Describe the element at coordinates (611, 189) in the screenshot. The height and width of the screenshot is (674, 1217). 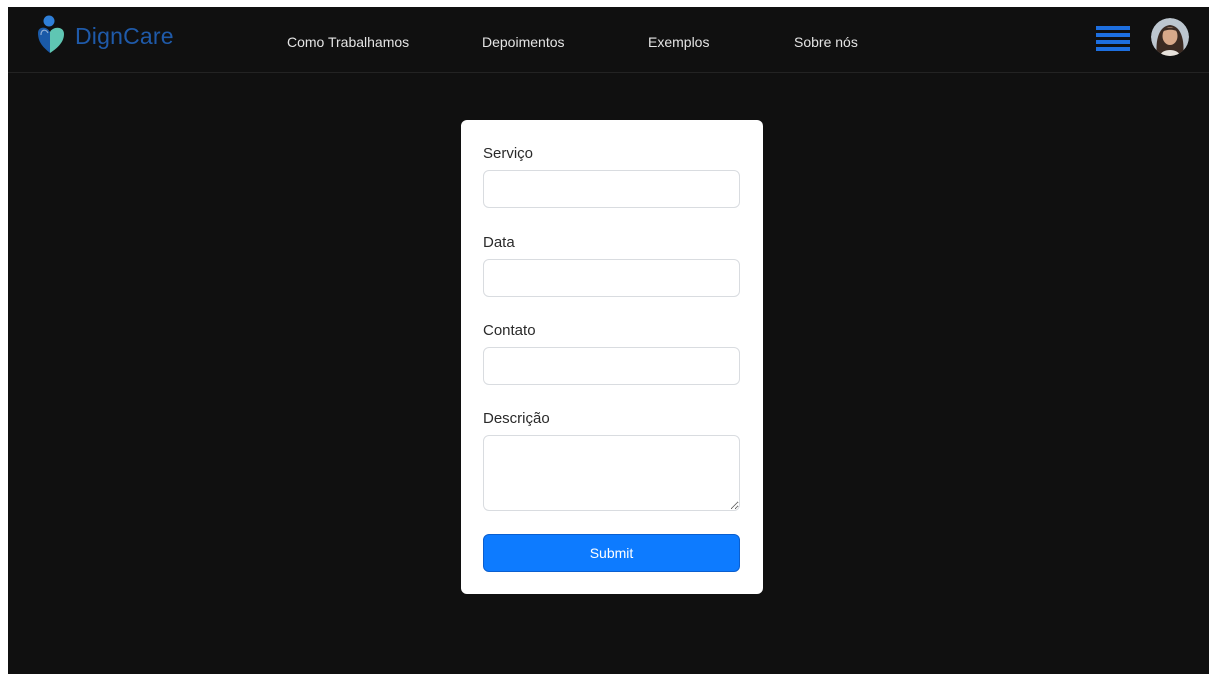
I see `servico-input` at that location.